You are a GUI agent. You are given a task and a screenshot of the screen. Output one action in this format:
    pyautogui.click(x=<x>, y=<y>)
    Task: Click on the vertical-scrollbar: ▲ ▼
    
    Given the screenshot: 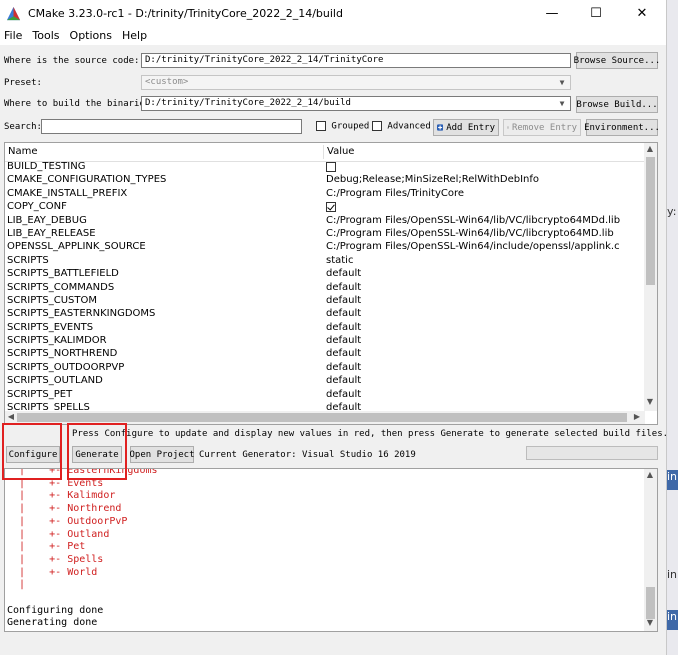 What is the action you would take?
    pyautogui.click(x=650, y=277)
    